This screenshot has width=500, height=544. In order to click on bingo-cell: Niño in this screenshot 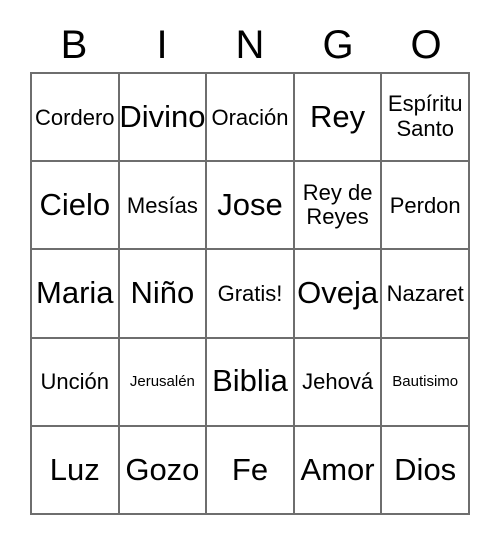, I will do `click(163, 294)`.